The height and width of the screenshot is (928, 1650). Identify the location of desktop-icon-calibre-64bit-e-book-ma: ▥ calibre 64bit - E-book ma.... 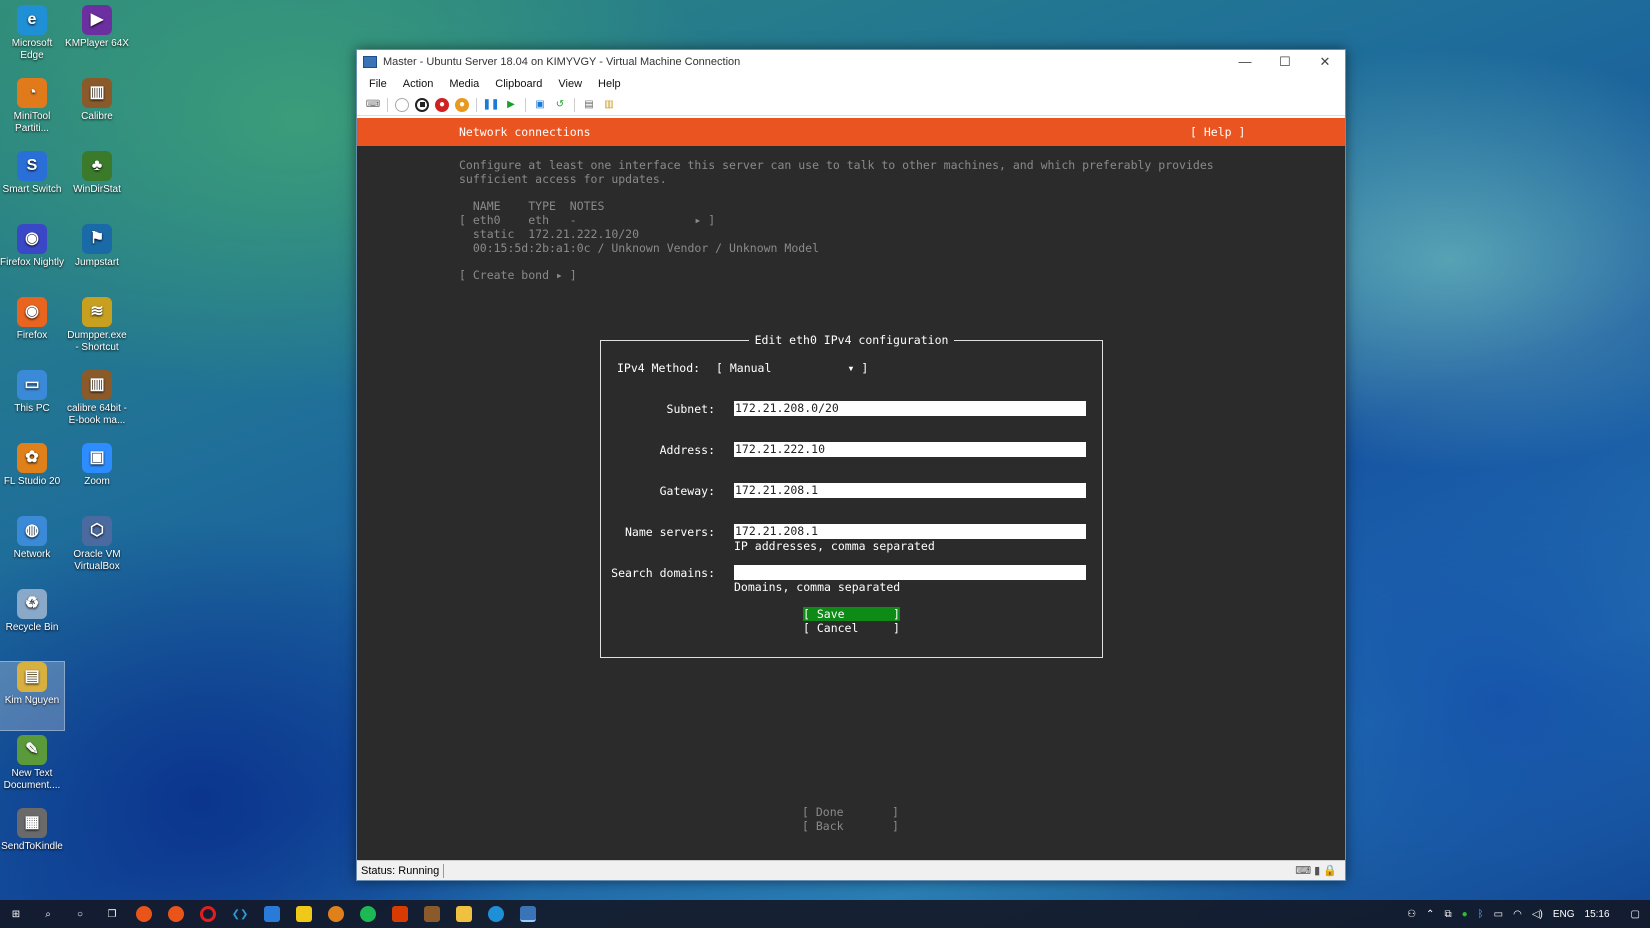
(97, 404).